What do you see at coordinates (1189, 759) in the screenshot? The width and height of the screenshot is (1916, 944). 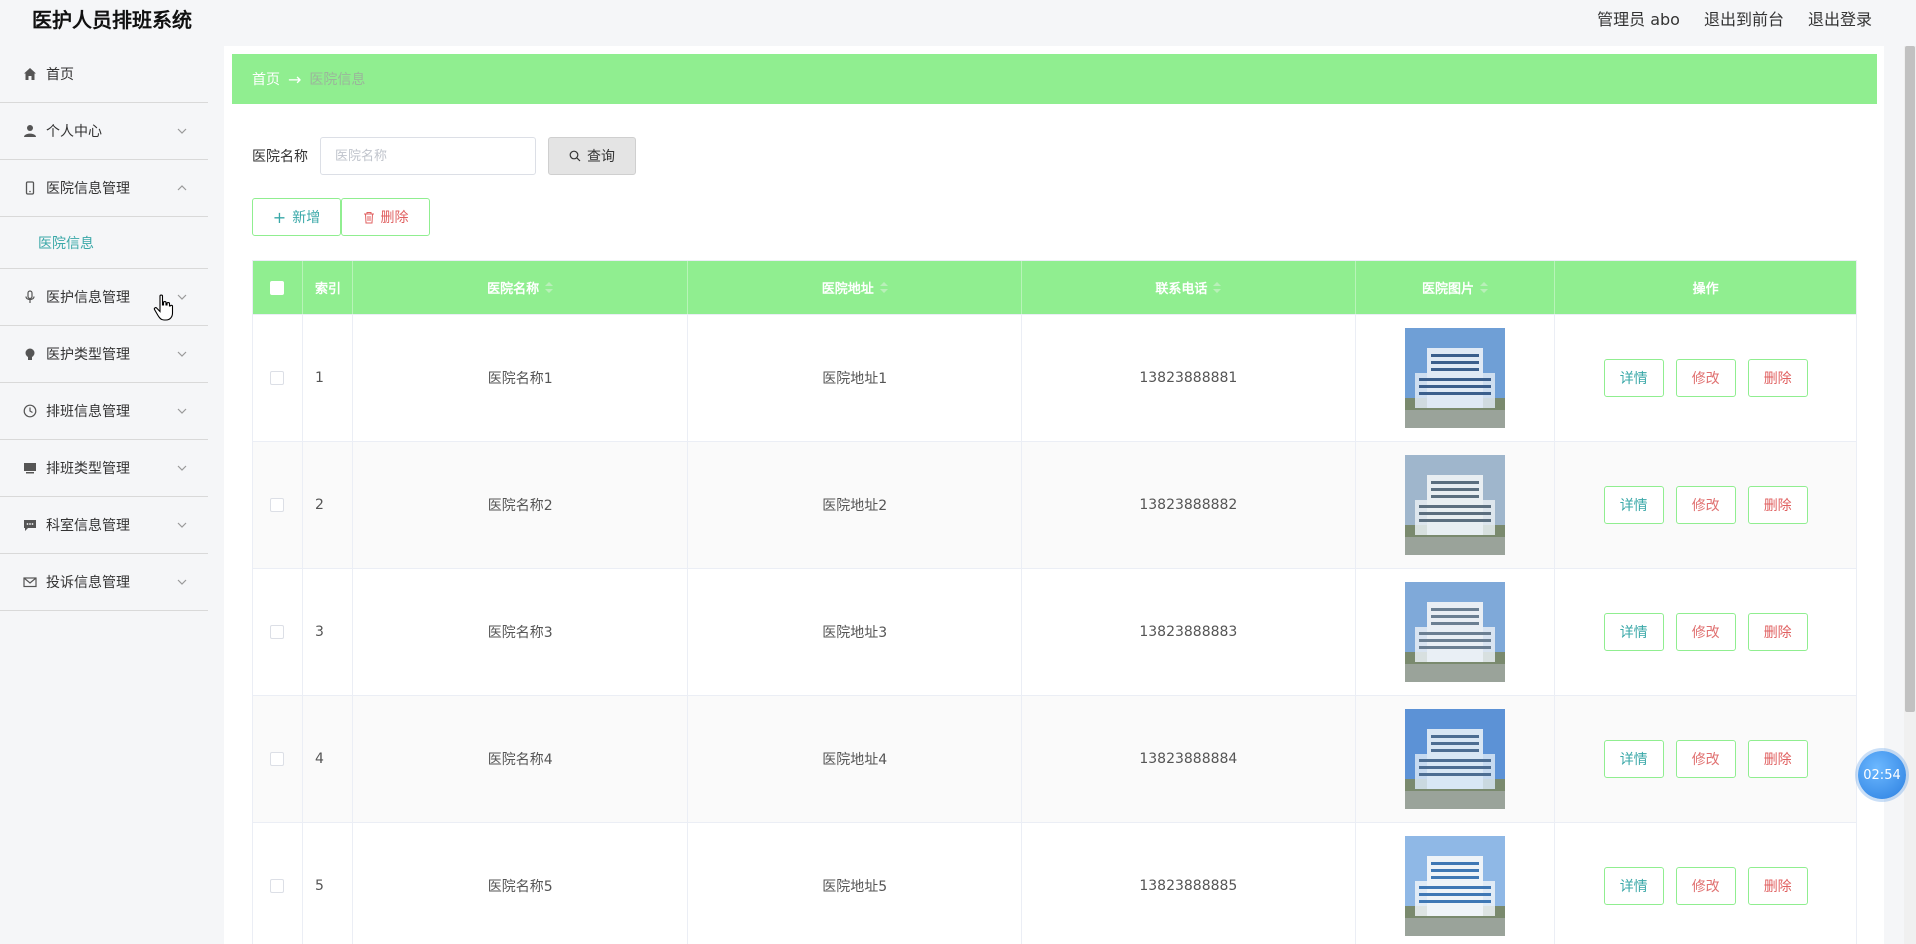 I see `row-phone: 13823888884` at bounding box center [1189, 759].